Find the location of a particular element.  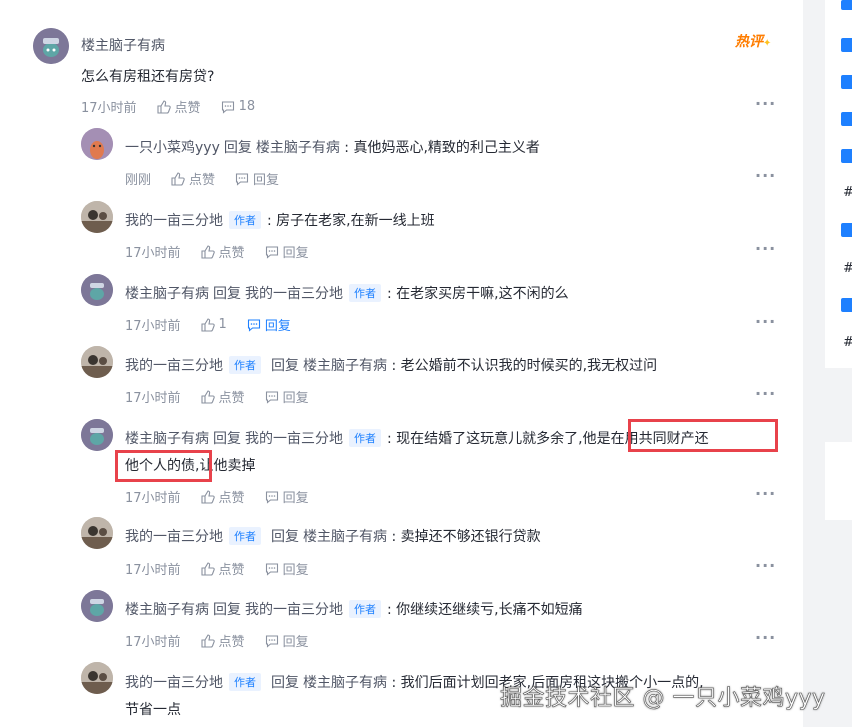

reply-text: 我的一亩三分地 作者: 房子在老家,在新一线上班 is located at coordinates (280, 220).